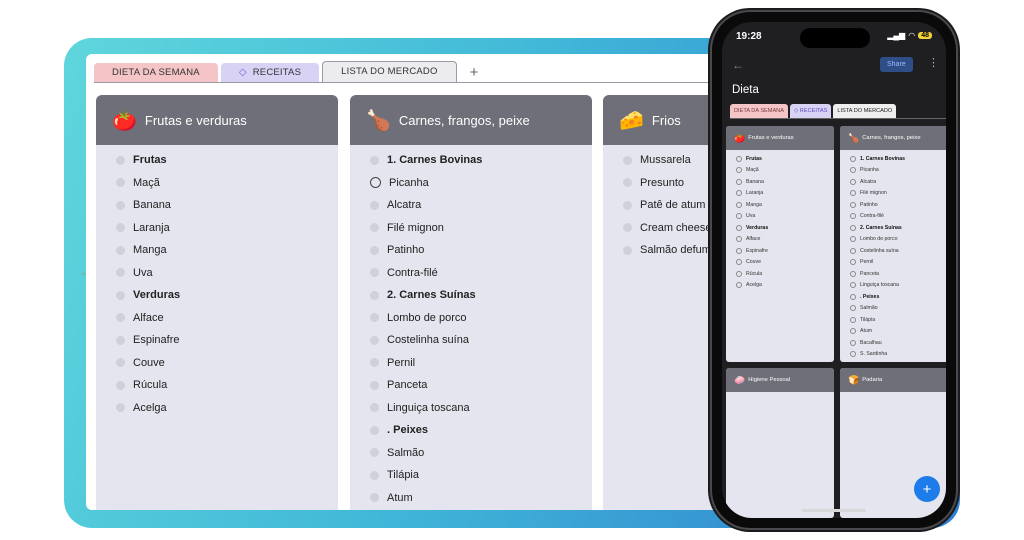  I want to click on list-item: Lombo de porco, so click(471, 318).